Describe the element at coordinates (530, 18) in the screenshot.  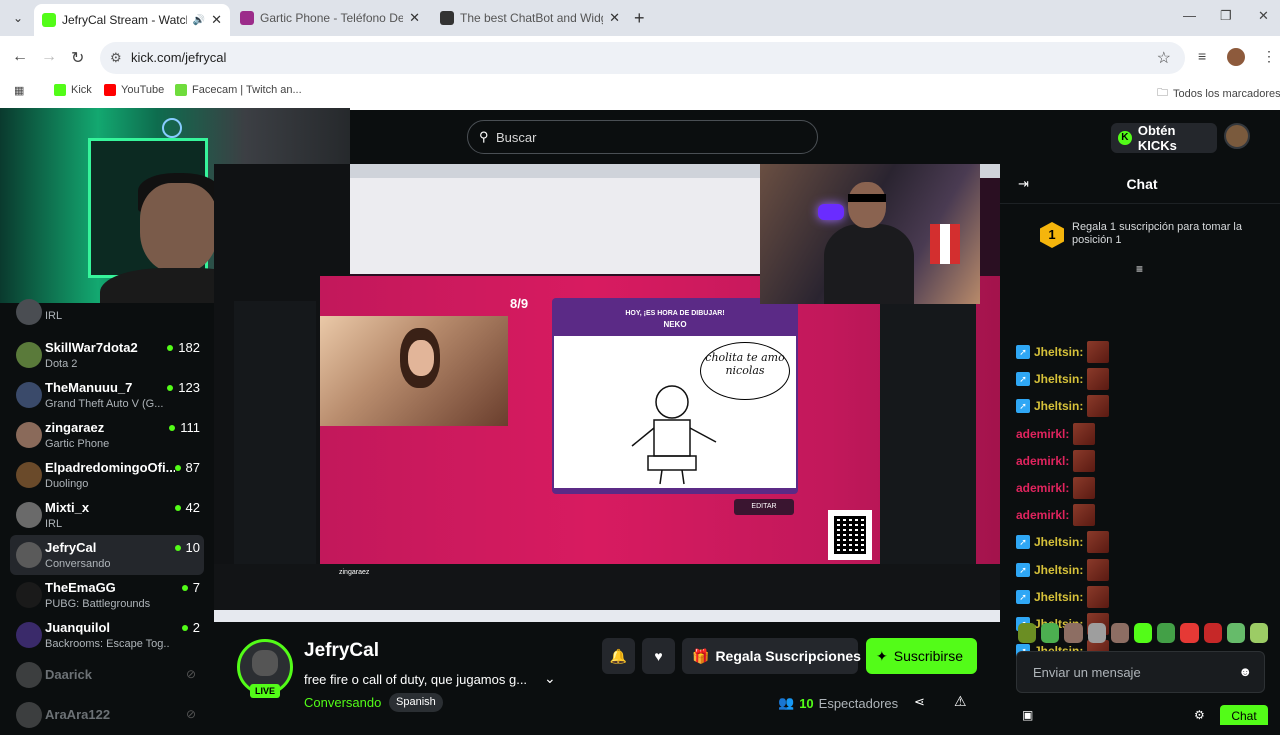
I see `tab-chatbot-widgets: The best ChatBot and Widgets ✕` at that location.